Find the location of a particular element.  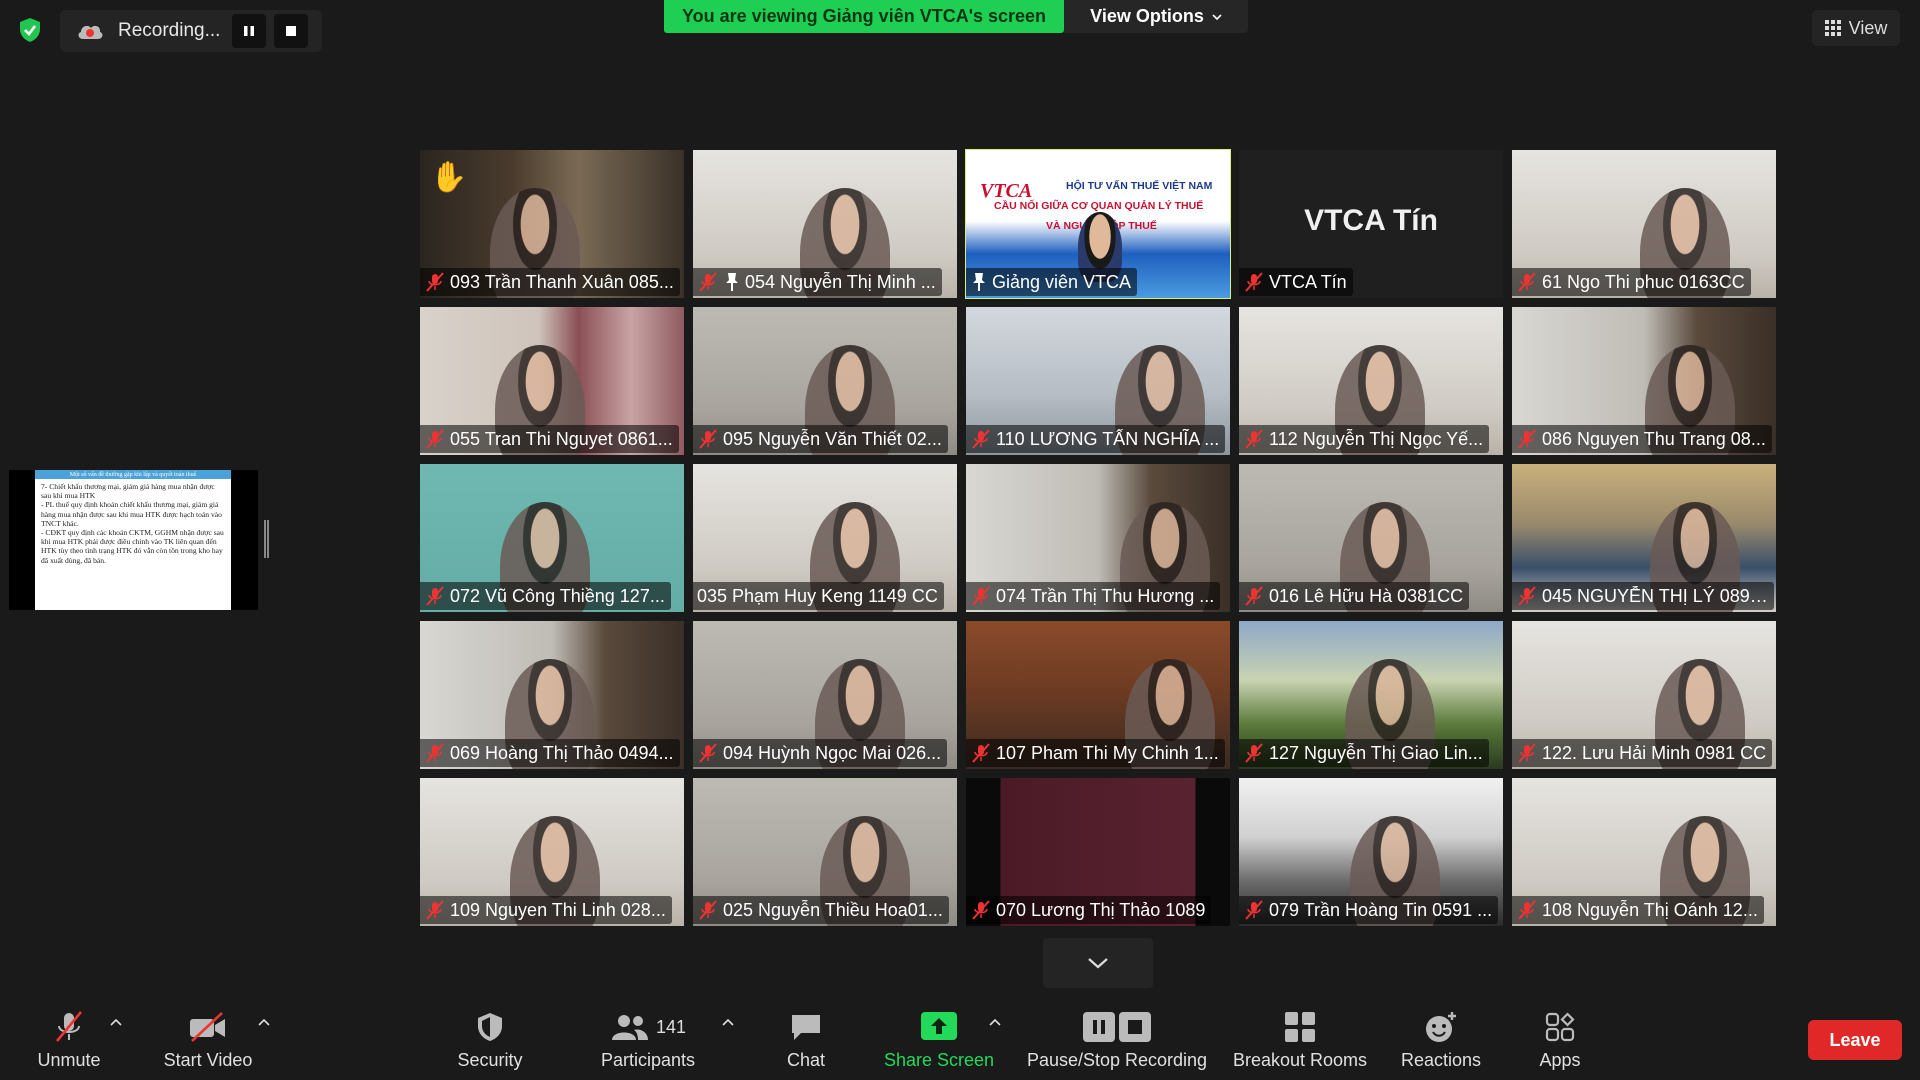

start-video-label: Start Video is located at coordinates (208, 1060).